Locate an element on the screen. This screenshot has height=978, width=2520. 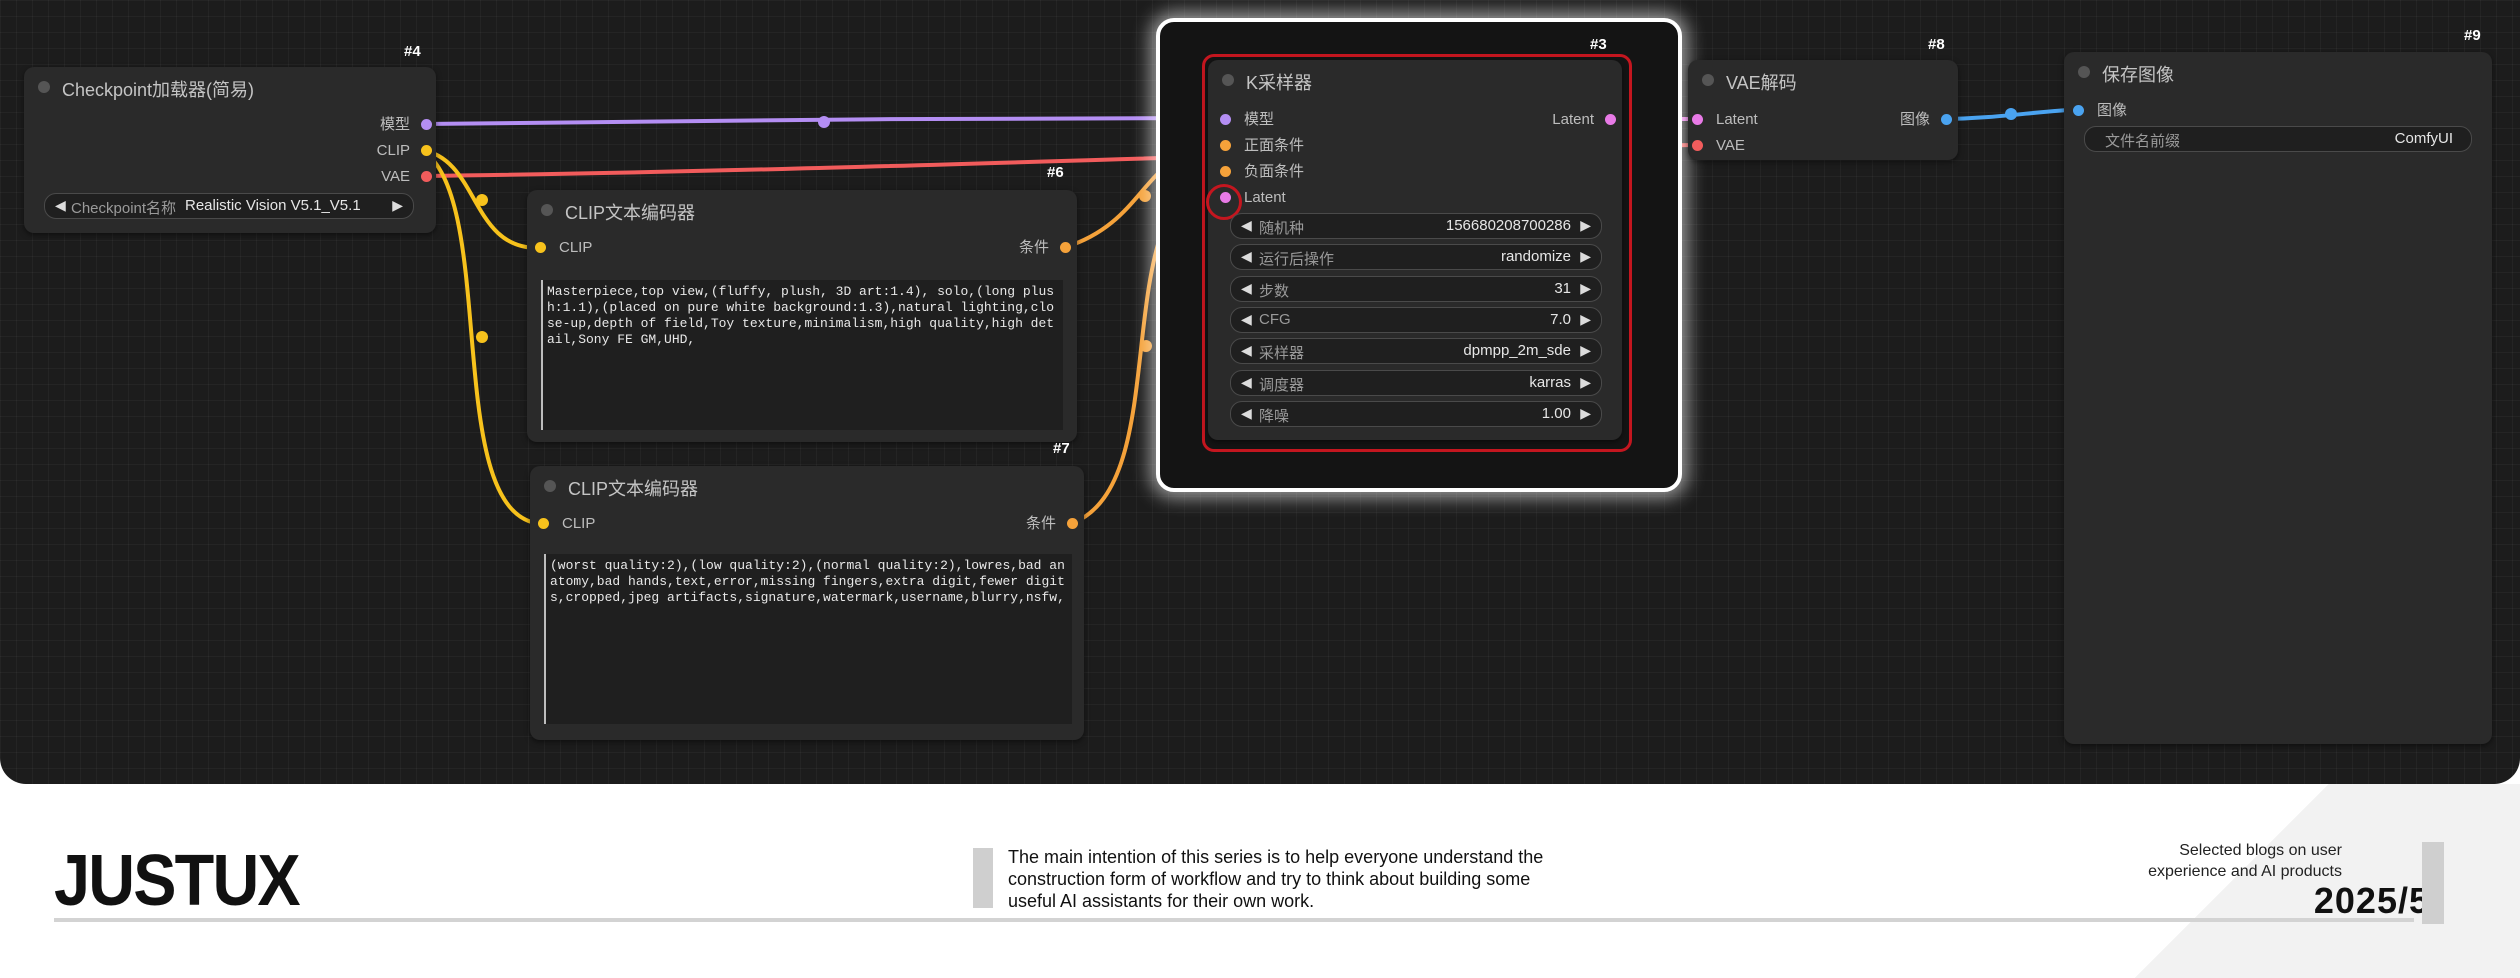
input-vae: VAE is located at coordinates (1718, 146).